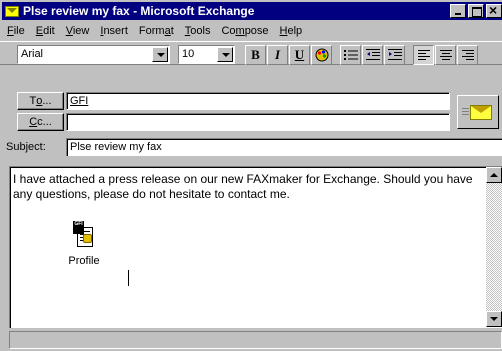 The height and width of the screenshot is (351, 502). Describe the element at coordinates (139, 11) in the screenshot. I see `window-title: Plse review my fax - Microsoft Exchange` at that location.